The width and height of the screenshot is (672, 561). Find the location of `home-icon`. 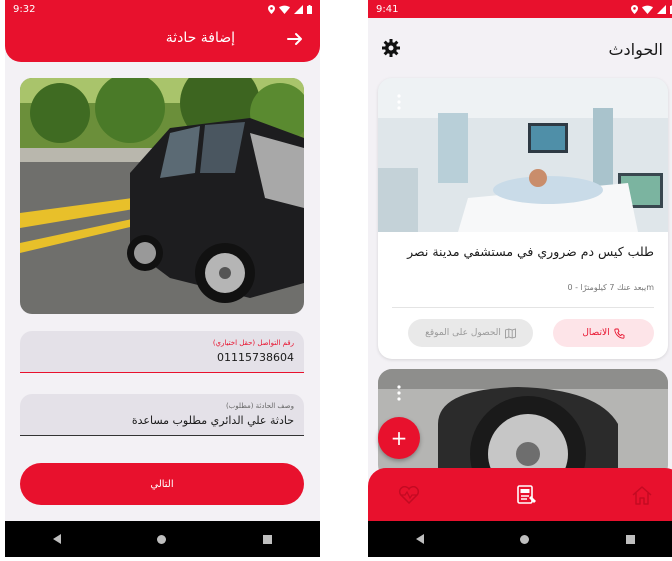

home-icon is located at coordinates (642, 495).